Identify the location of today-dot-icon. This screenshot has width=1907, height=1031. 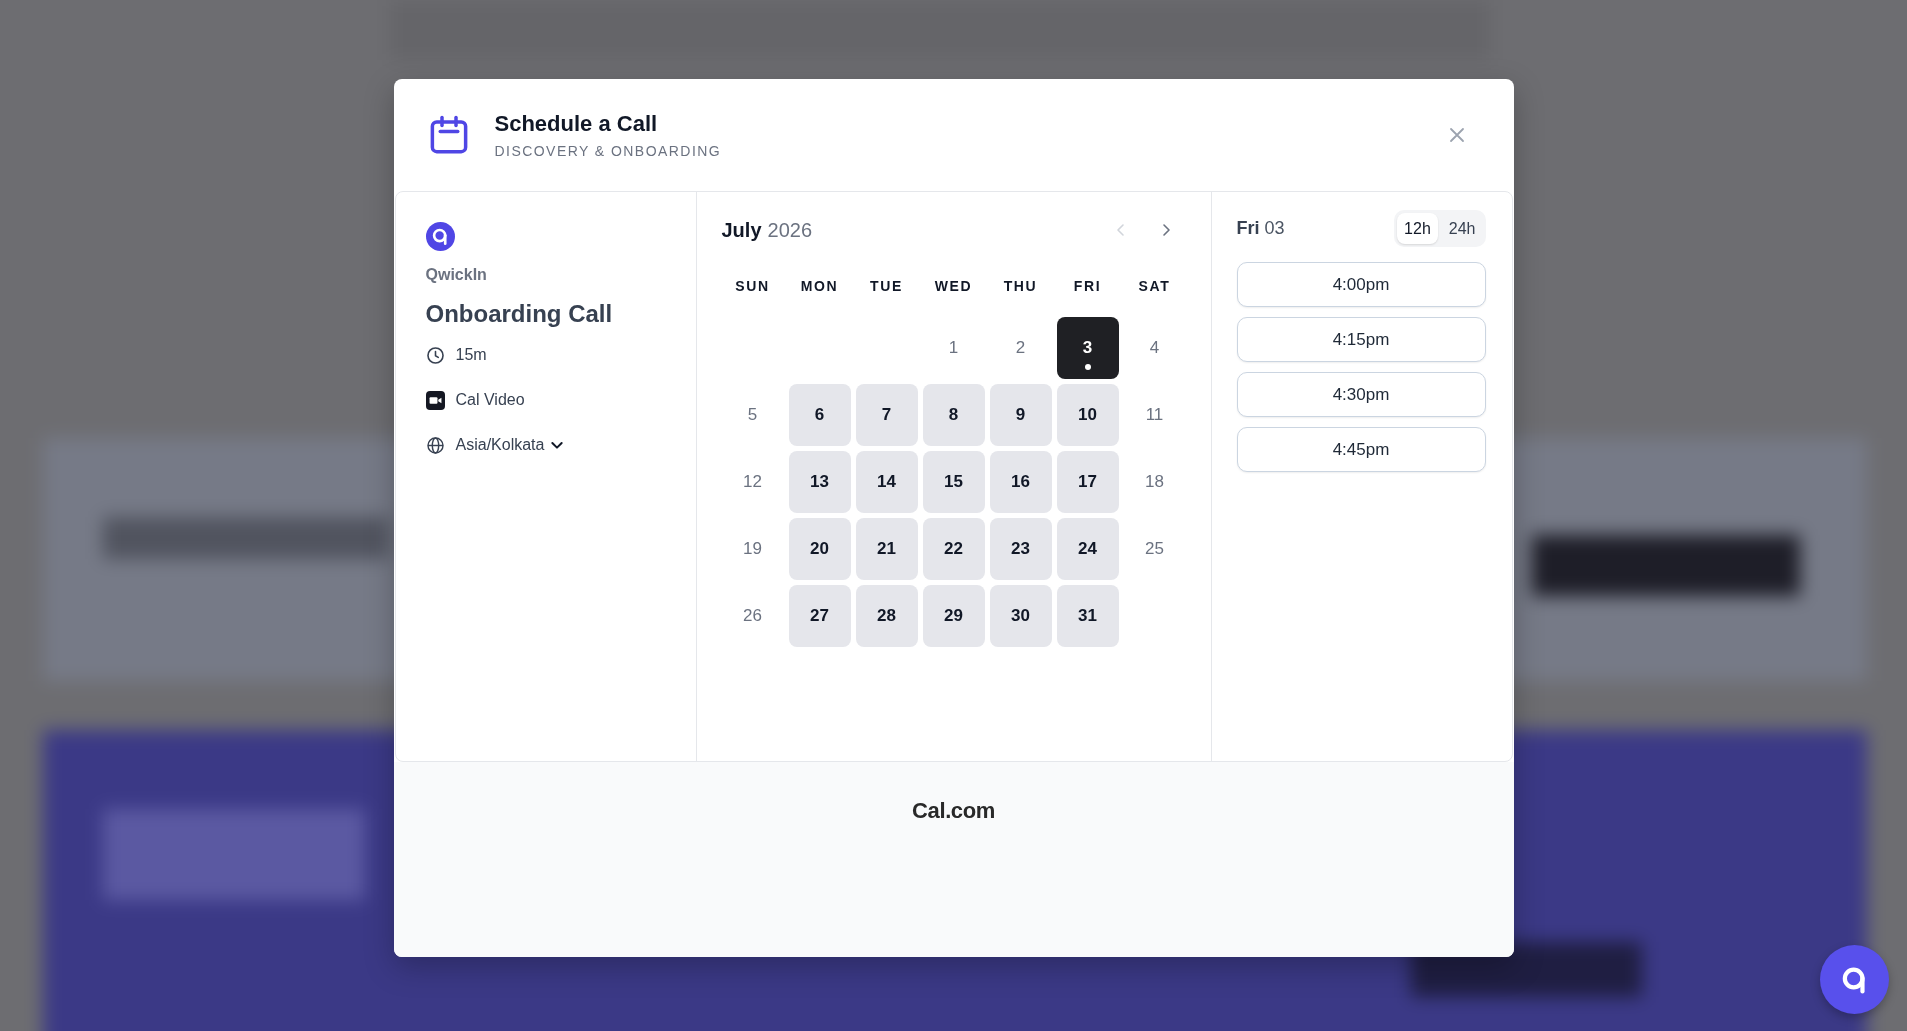
(1087, 367).